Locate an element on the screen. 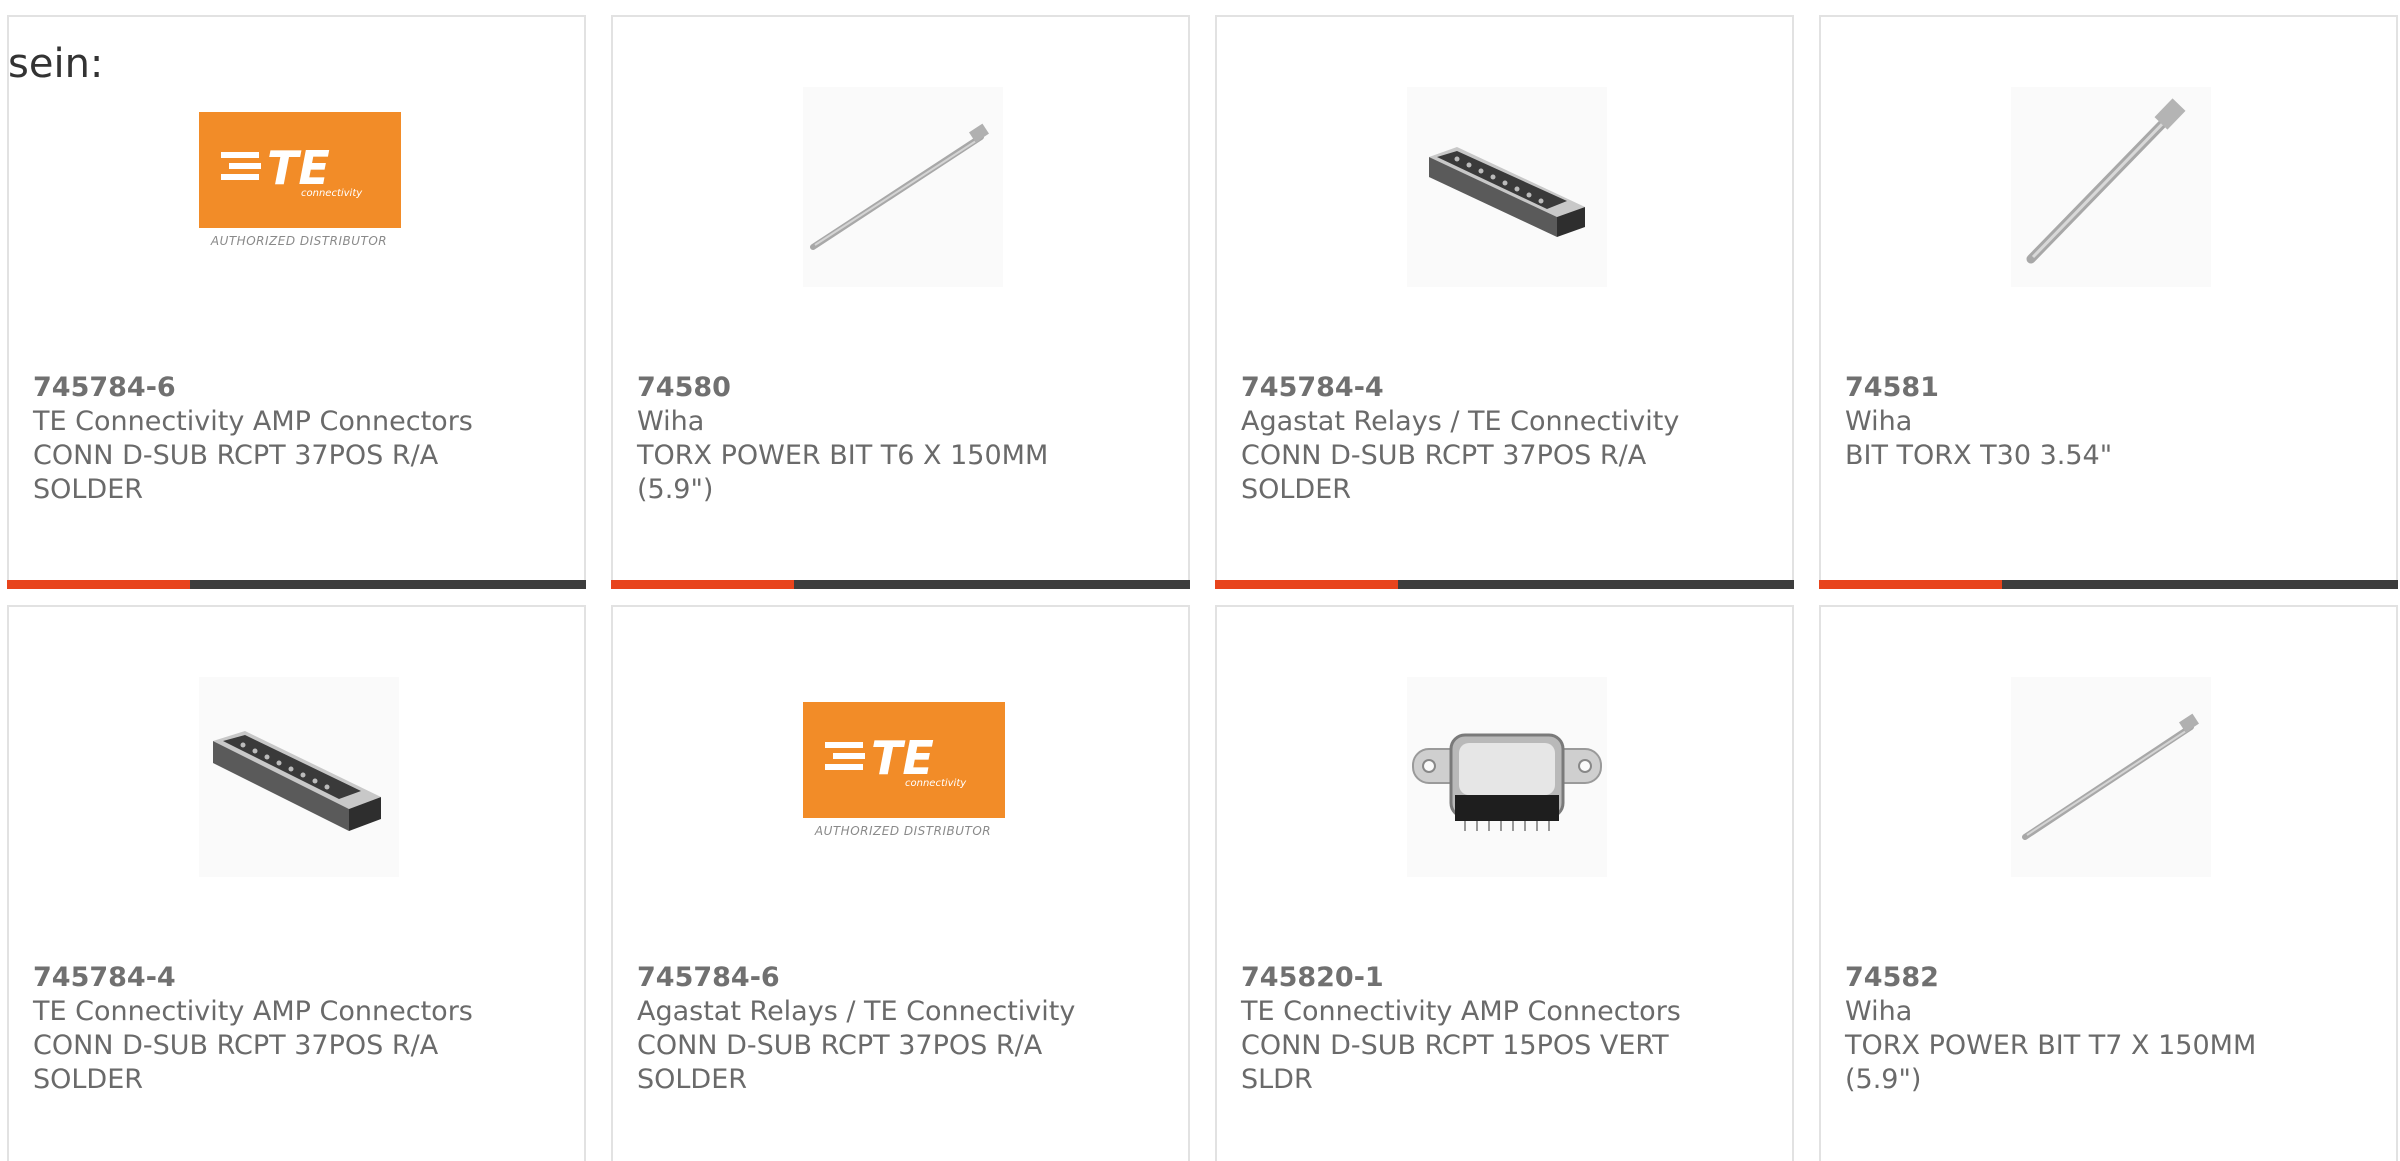 This screenshot has width=2400, height=1161. description: BIT TORX T30 3.54" is located at coordinates (1979, 455).